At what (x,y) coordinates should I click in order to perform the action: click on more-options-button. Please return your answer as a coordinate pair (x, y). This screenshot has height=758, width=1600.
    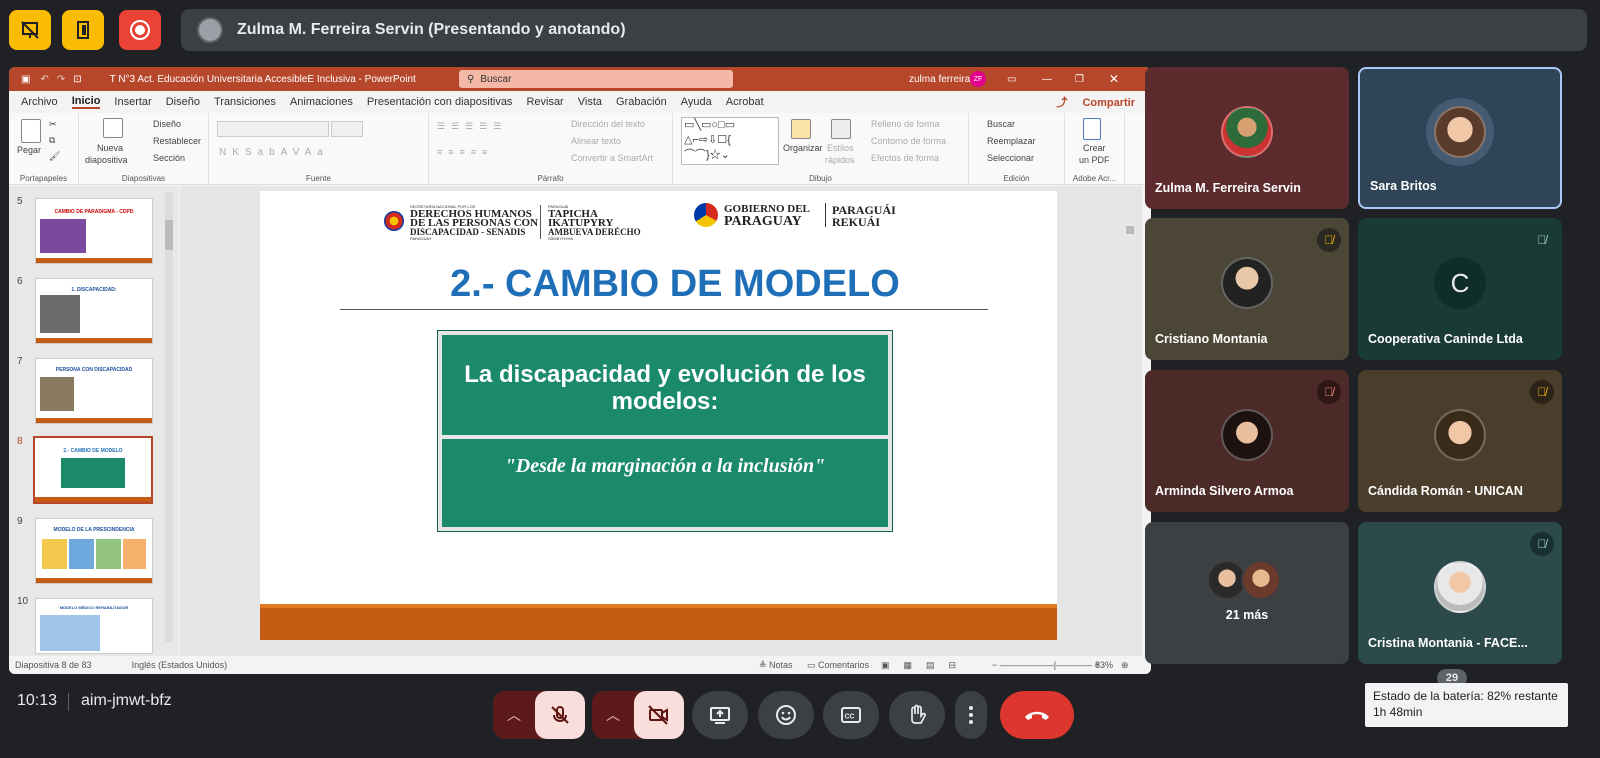
    Looking at the image, I should click on (971, 715).